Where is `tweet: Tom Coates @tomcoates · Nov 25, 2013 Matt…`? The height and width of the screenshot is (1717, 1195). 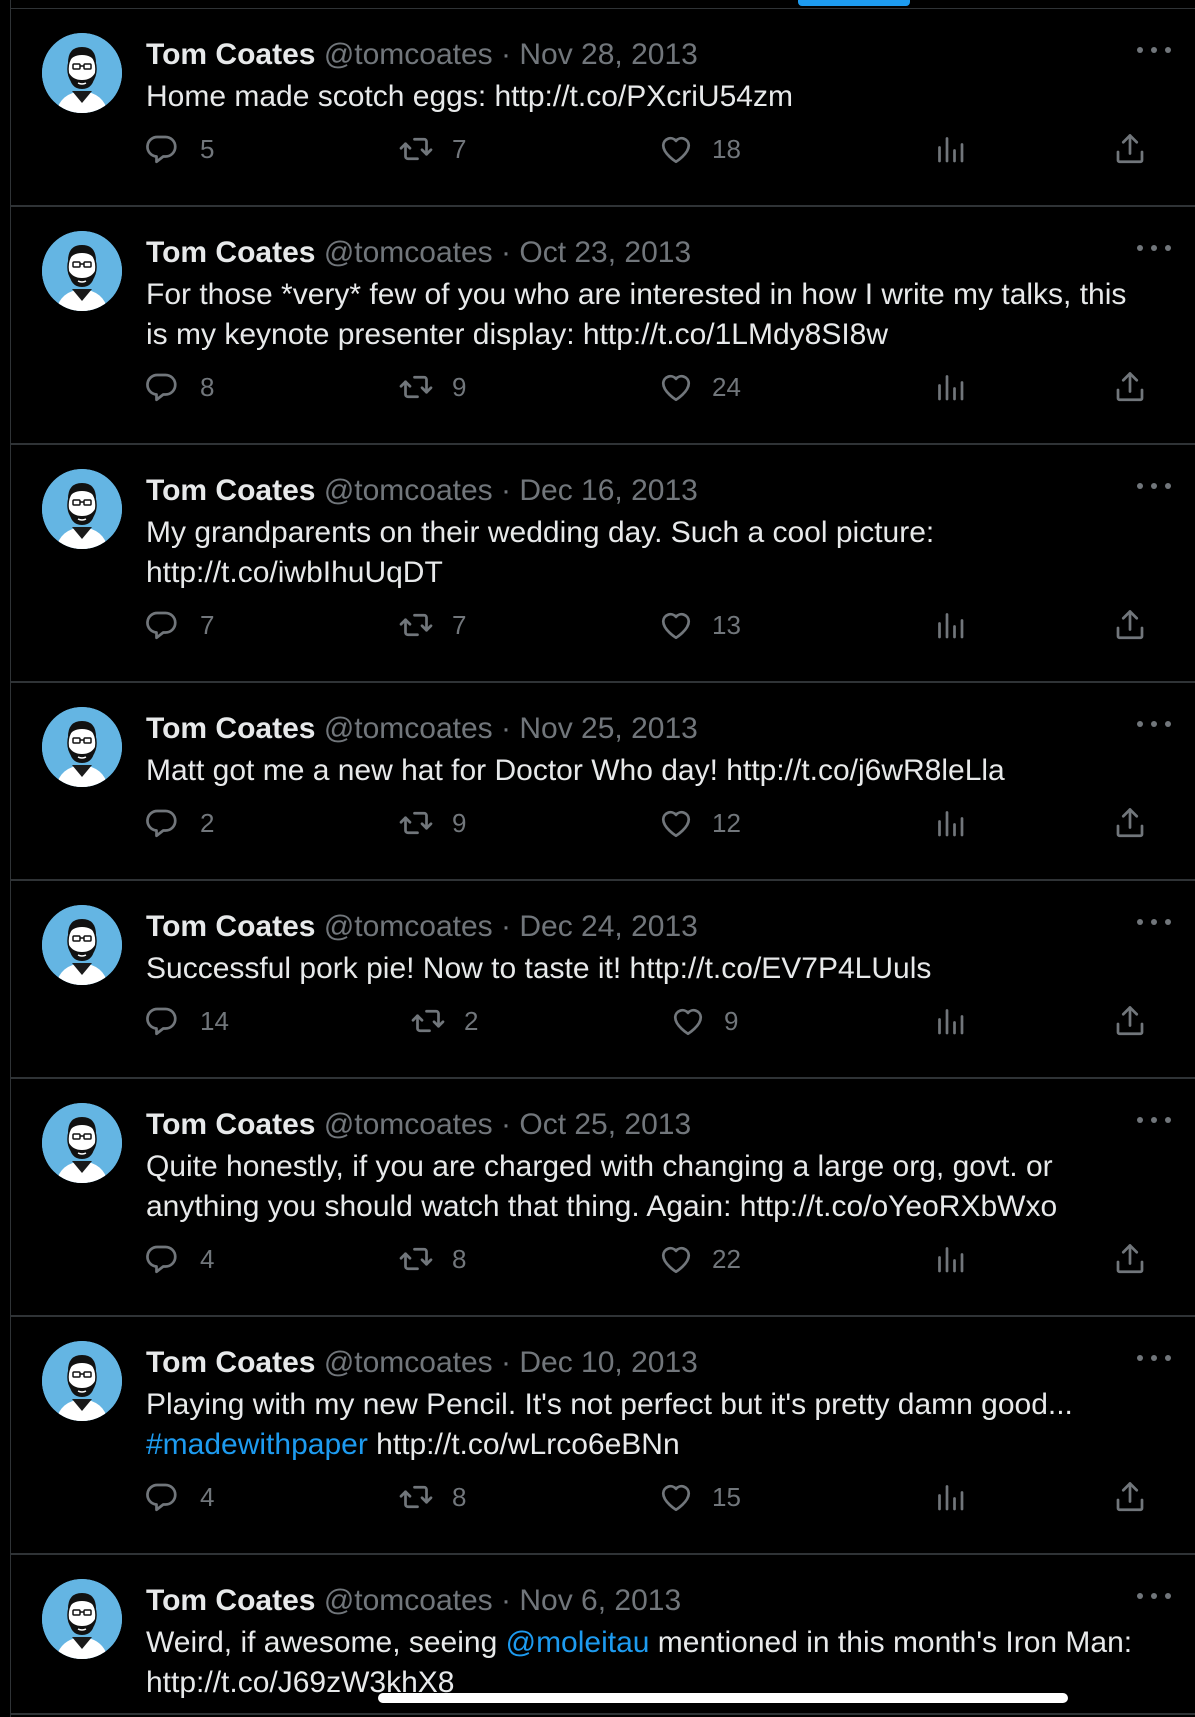
tweet: Tom Coates @tomcoates · Nov 25, 2013 Matt… is located at coordinates (602, 782).